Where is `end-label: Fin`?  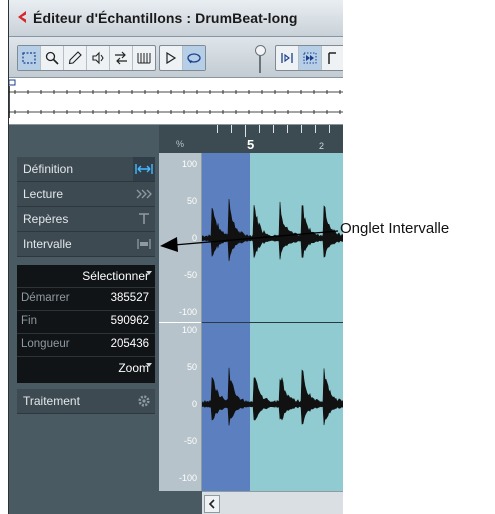 end-label: Fin is located at coordinates (29, 321).